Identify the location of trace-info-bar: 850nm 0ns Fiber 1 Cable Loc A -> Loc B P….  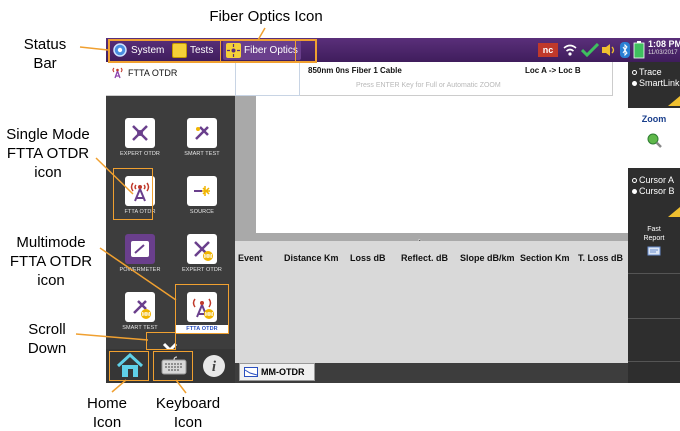
(456, 79).